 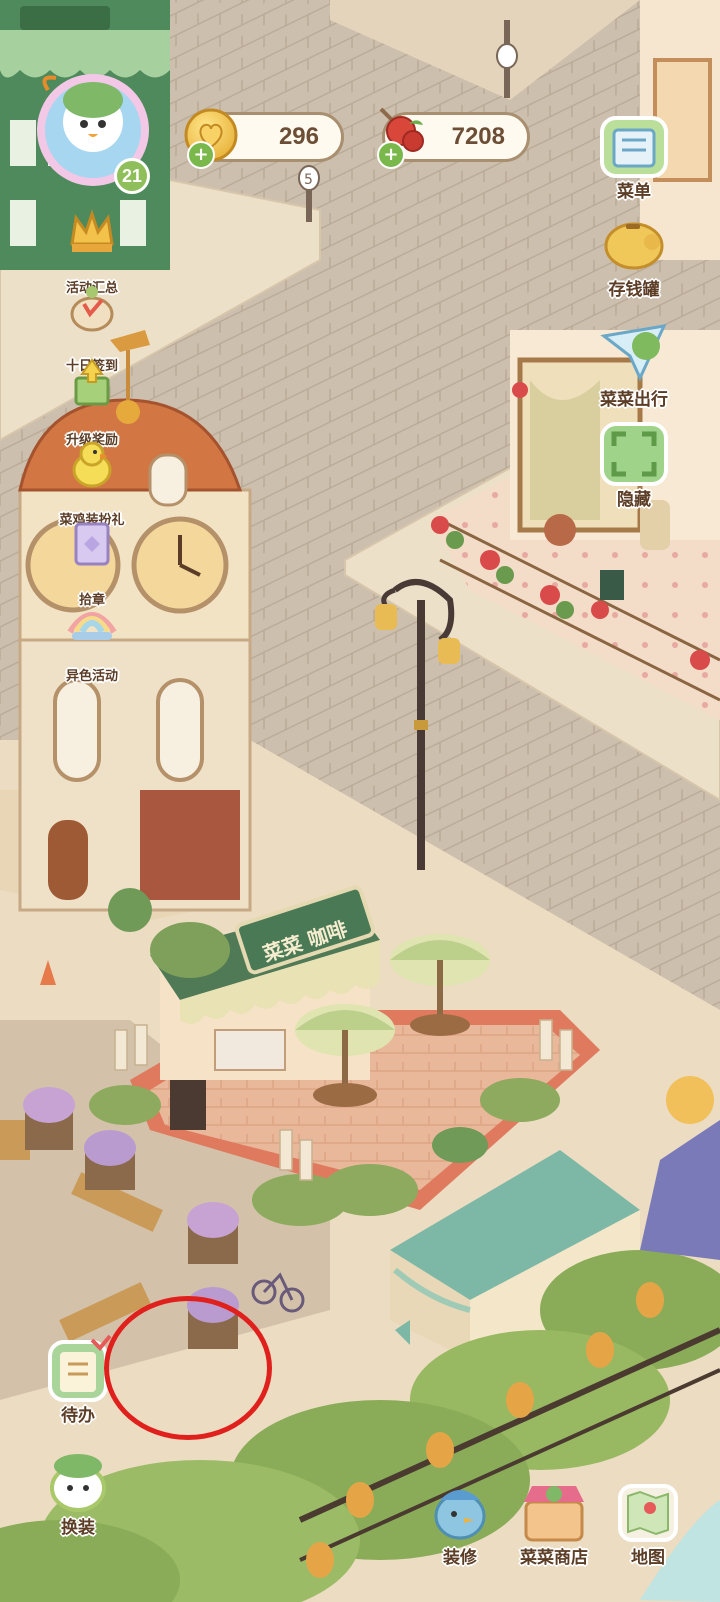 I want to click on piggy-bank-button: 存钱罐, so click(x=634, y=254).